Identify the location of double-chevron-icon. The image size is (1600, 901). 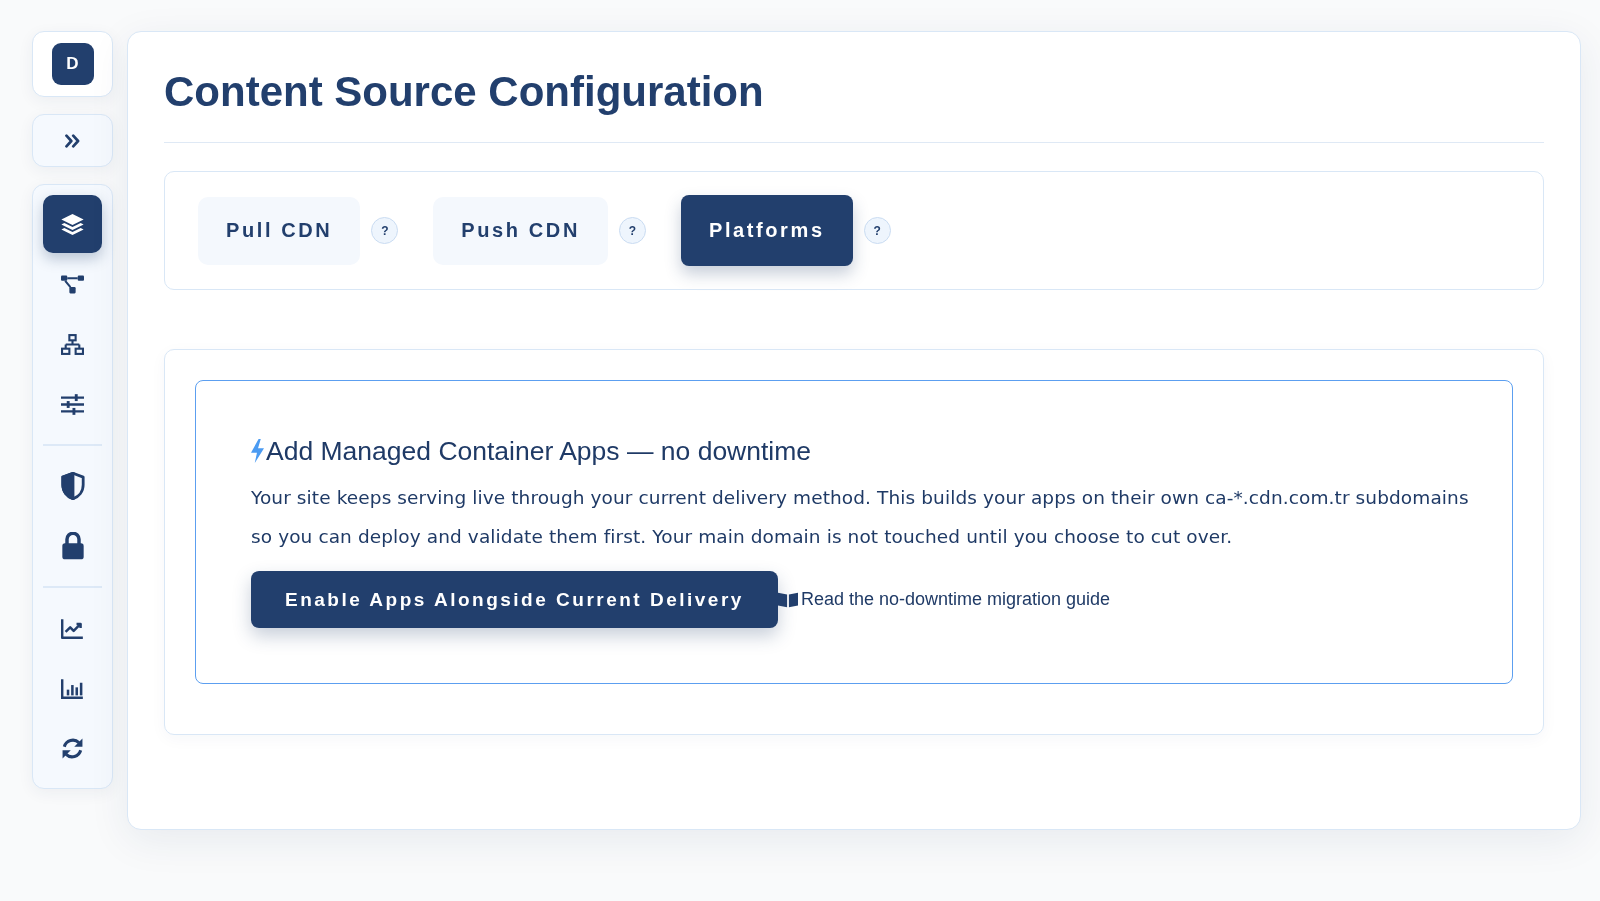
(72, 140).